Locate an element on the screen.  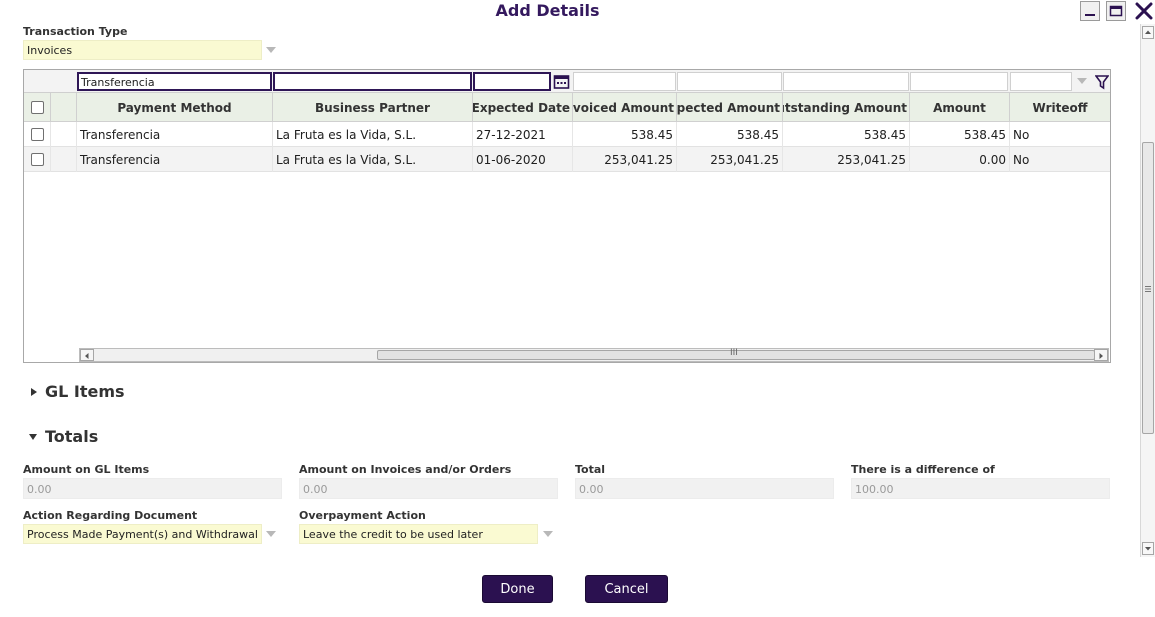
cell-expected-date: 27-12-2021 is located at coordinates (523, 134).